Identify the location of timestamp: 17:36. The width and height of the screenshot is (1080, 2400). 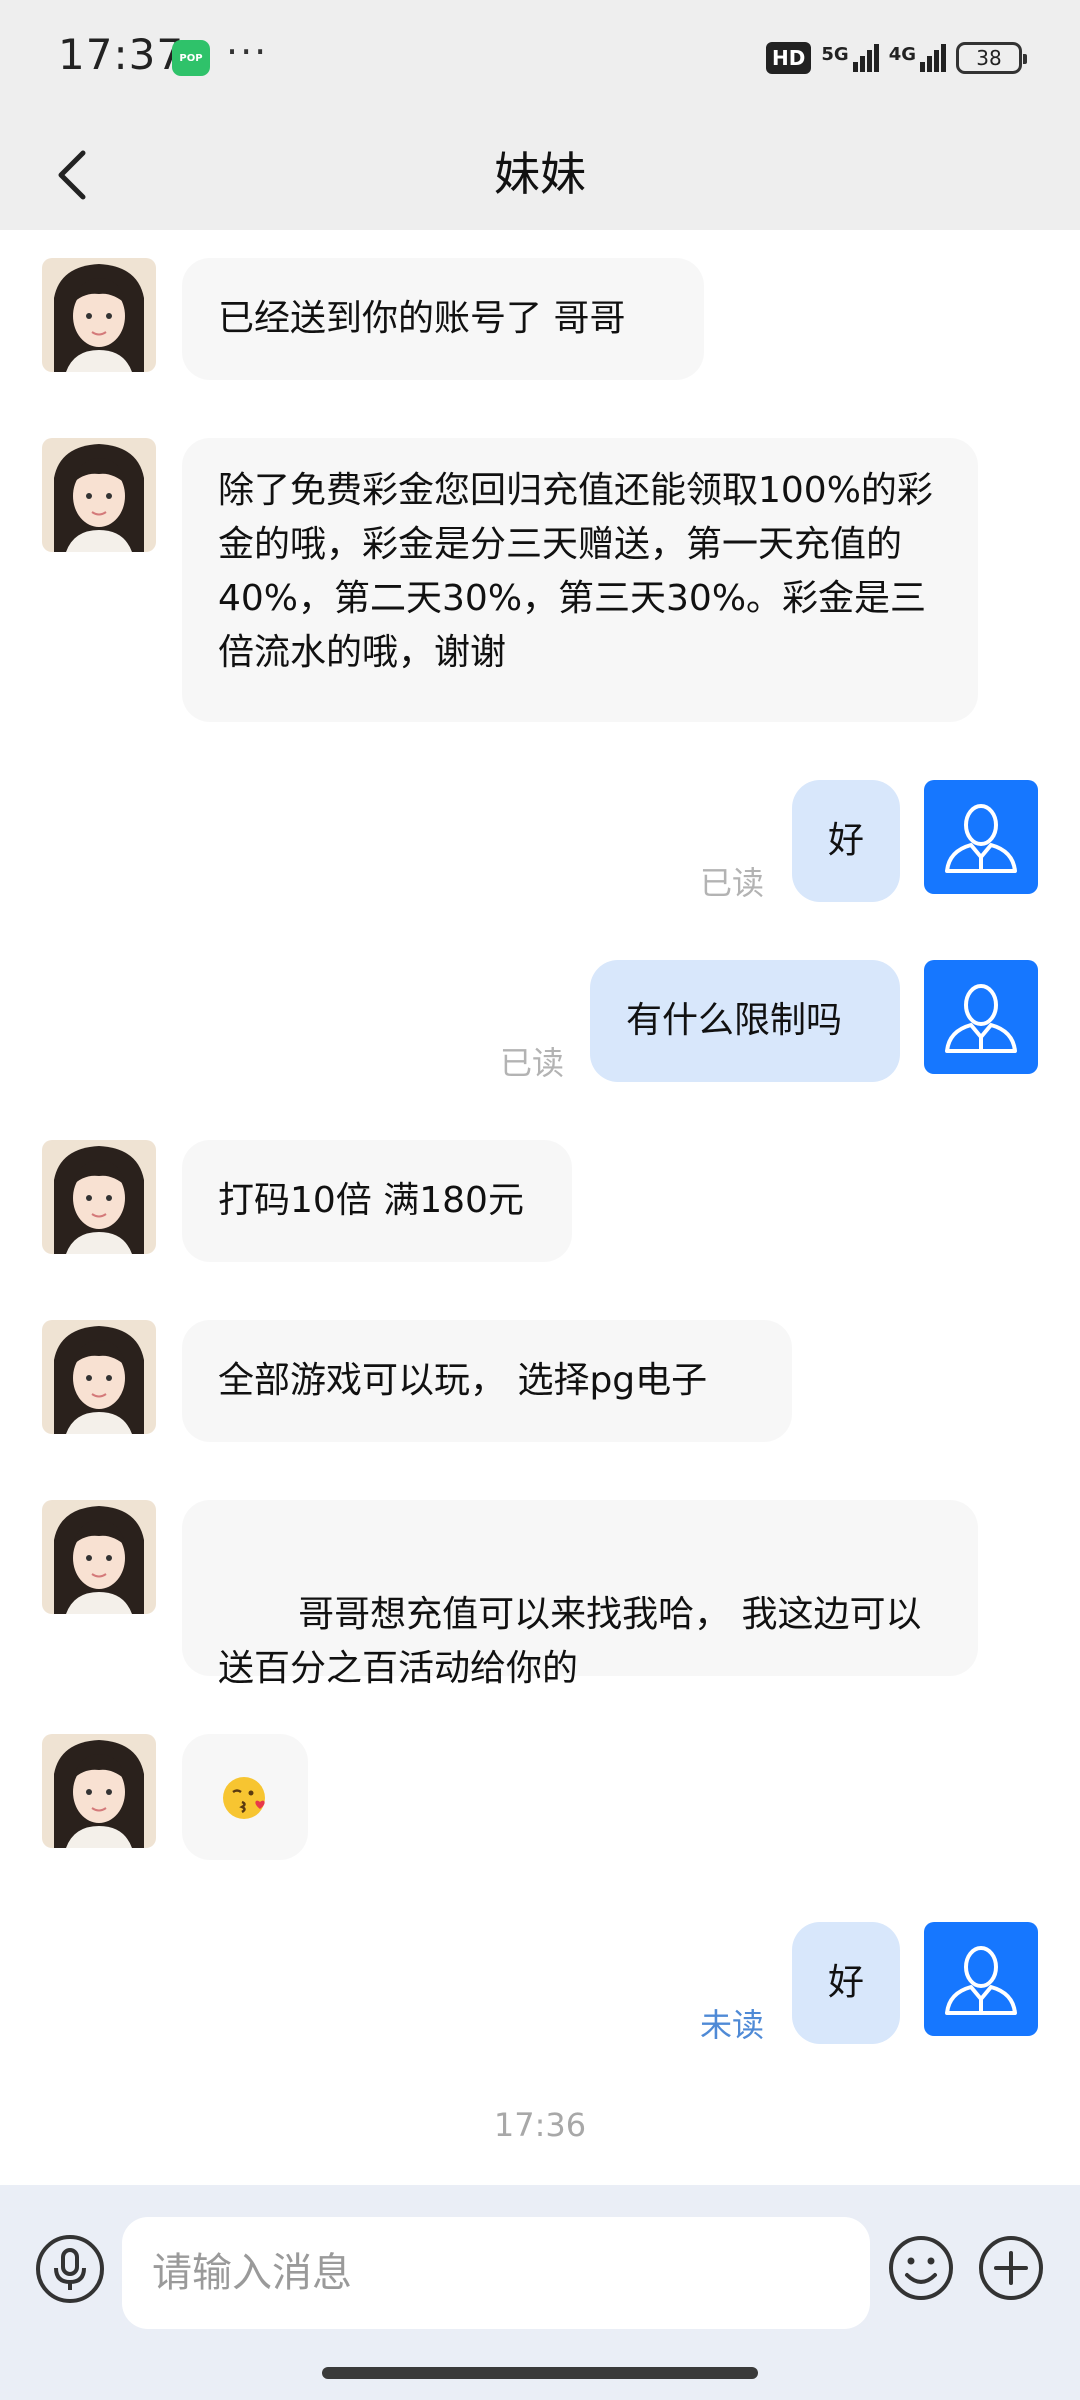
(540, 2125).